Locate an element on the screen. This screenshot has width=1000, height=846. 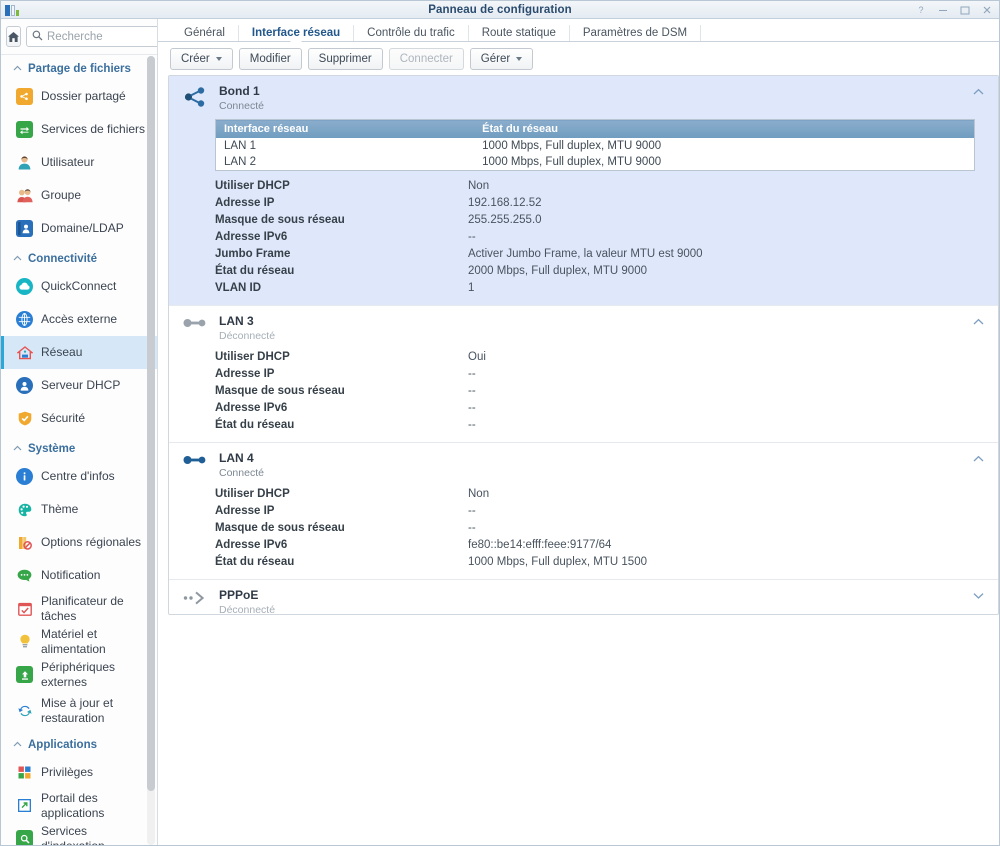
sidebar-item-privileges: Privilèges is located at coordinates (79, 772).